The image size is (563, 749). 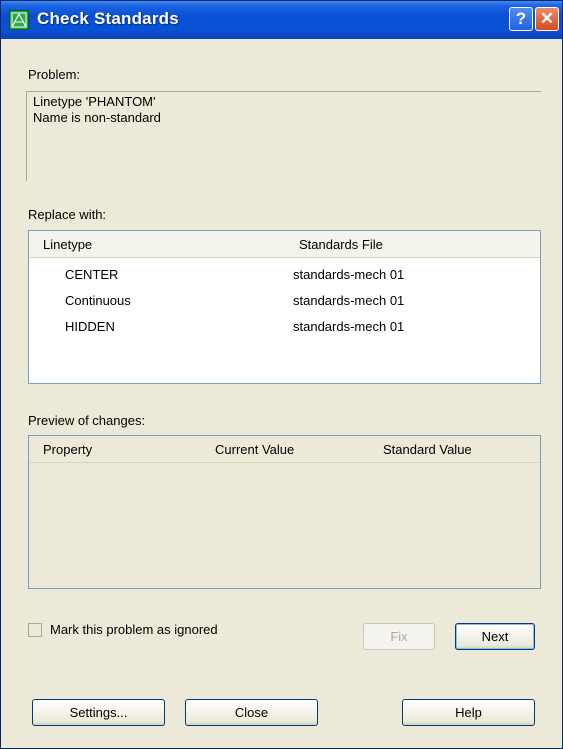 I want to click on help-title-button: ?, so click(x=521, y=19).